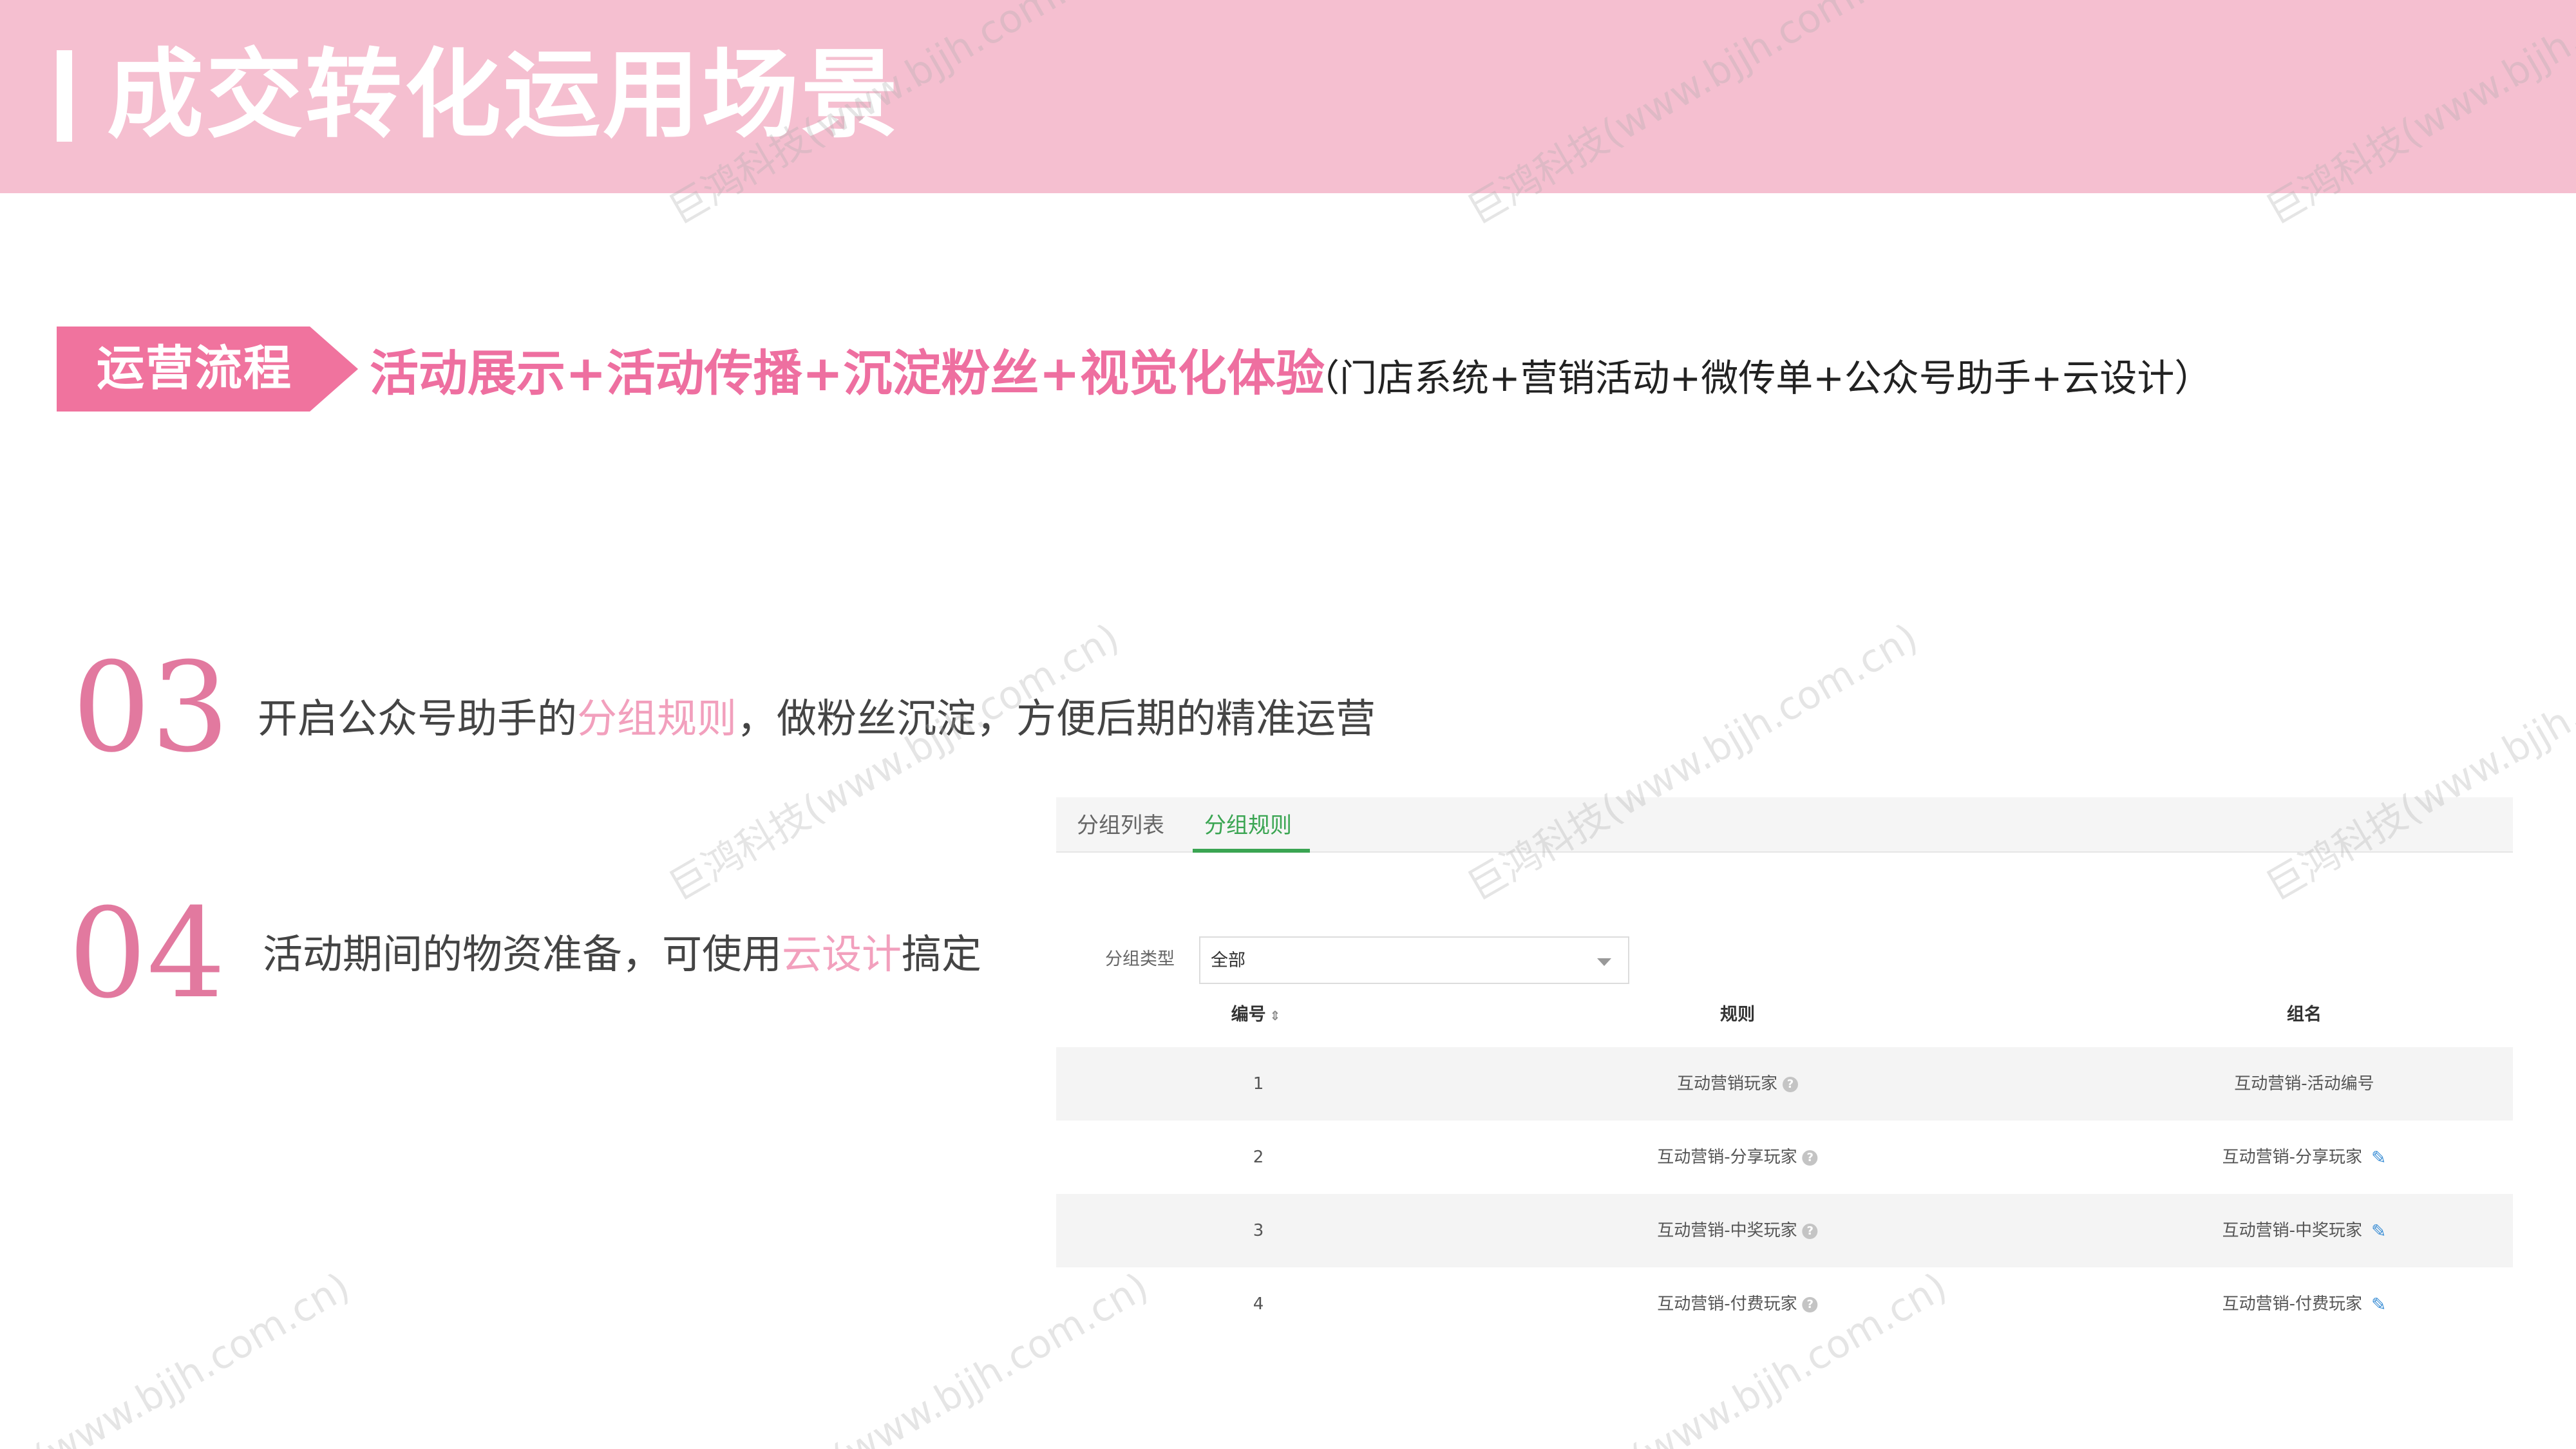  I want to click on group-type-select: 全部, so click(1414, 960).